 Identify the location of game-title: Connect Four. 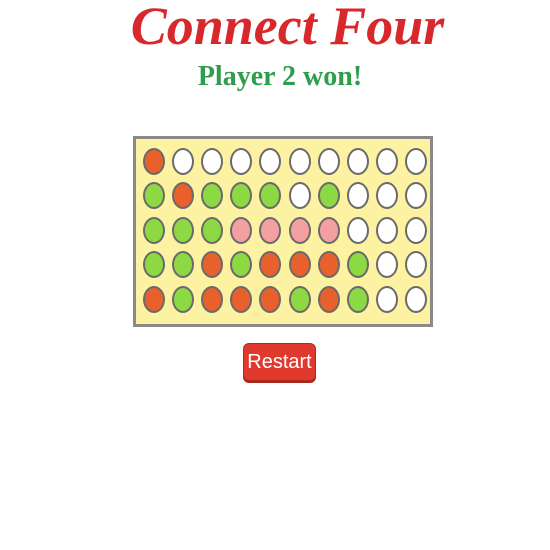
(287, 28).